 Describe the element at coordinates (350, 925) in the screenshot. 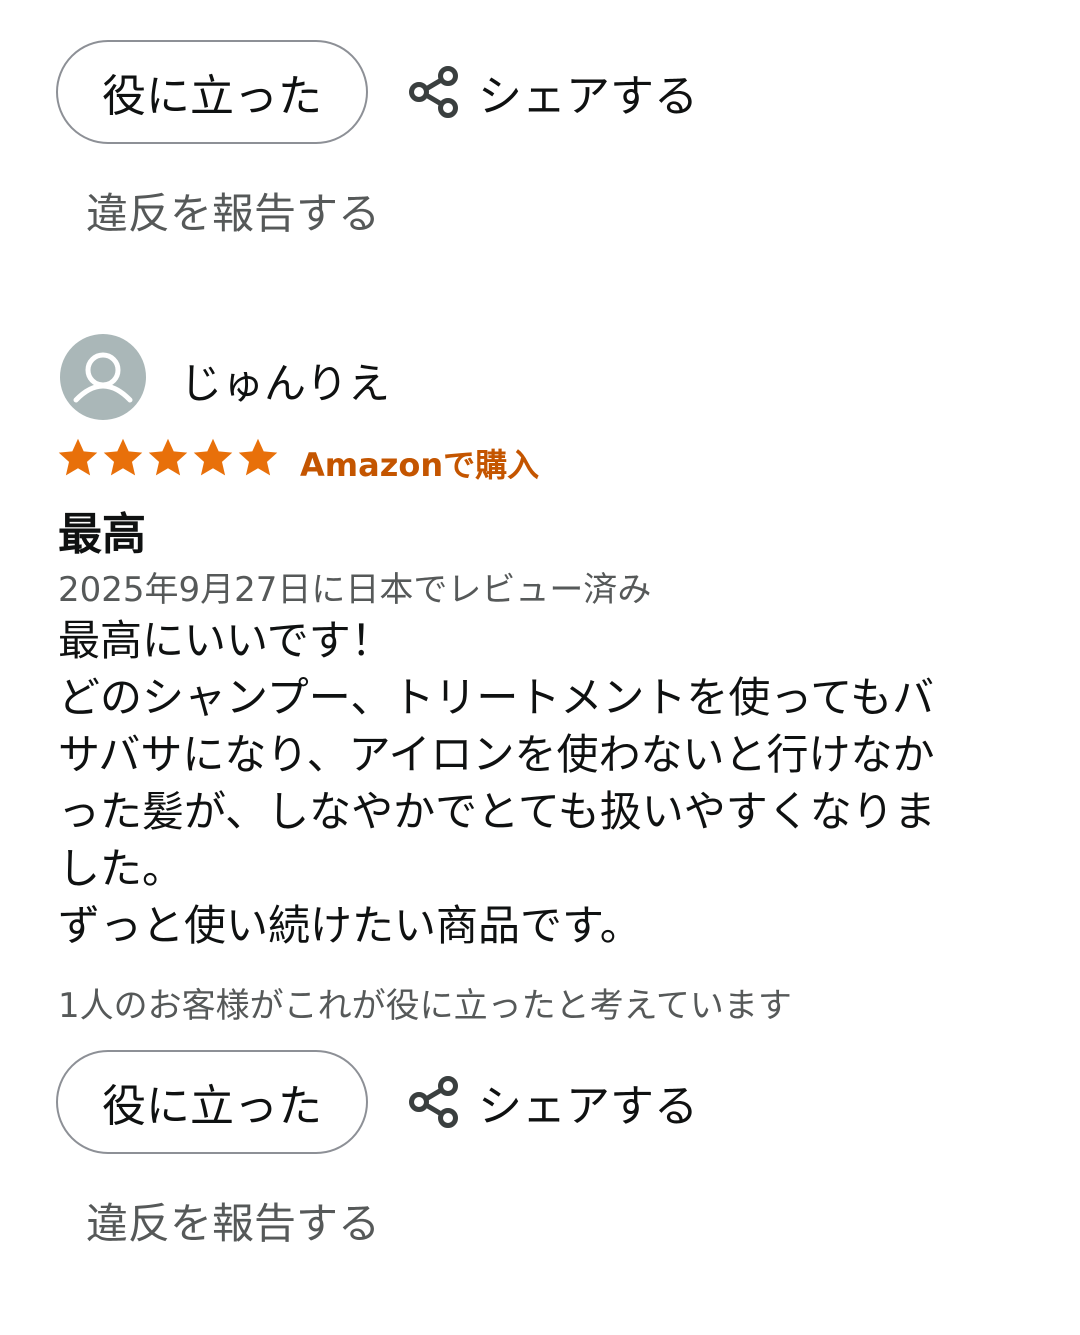

I see `review-body-line: ずっと使い続けたい商品です。` at that location.